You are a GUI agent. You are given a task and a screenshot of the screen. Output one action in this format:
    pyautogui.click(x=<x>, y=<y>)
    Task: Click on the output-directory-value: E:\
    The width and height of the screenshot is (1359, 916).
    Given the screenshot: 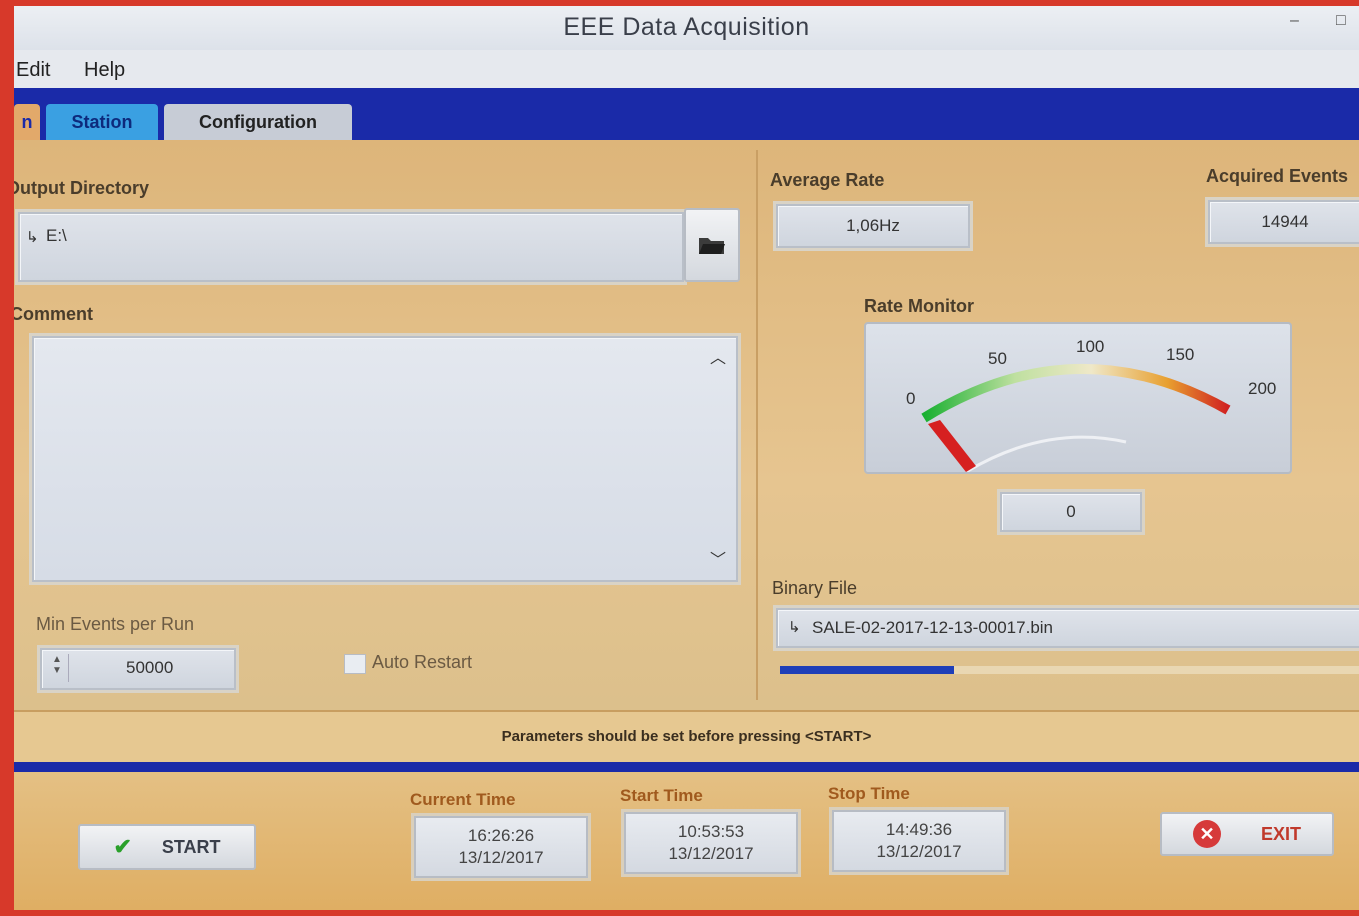 What is the action you would take?
    pyautogui.click(x=56, y=235)
    